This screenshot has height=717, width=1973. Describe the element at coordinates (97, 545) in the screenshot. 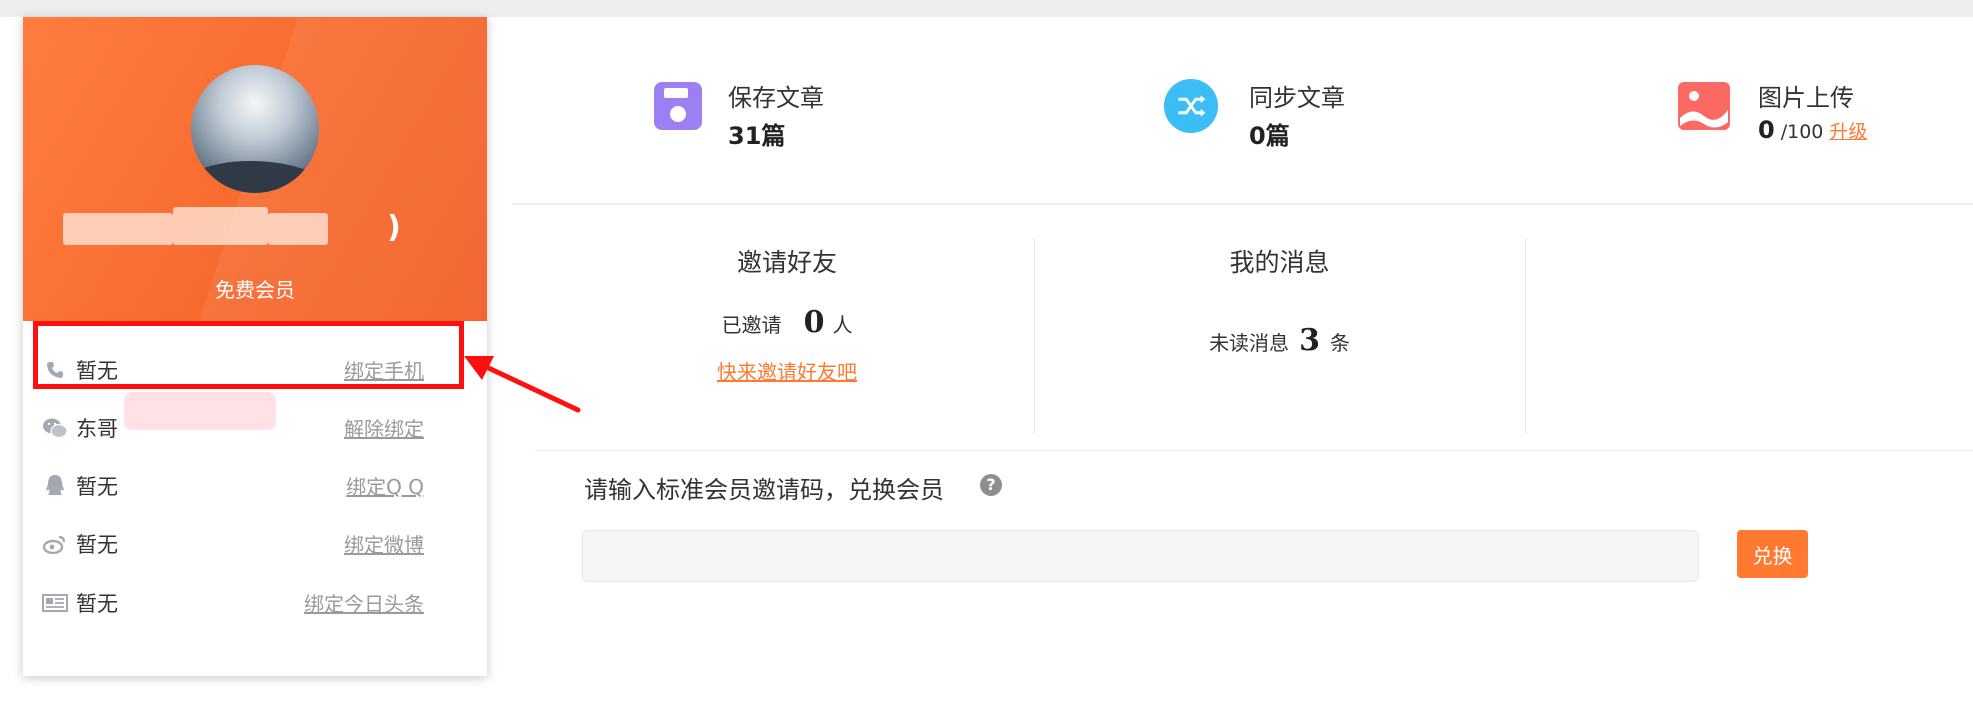

I see `weibo-status: 暂无` at that location.